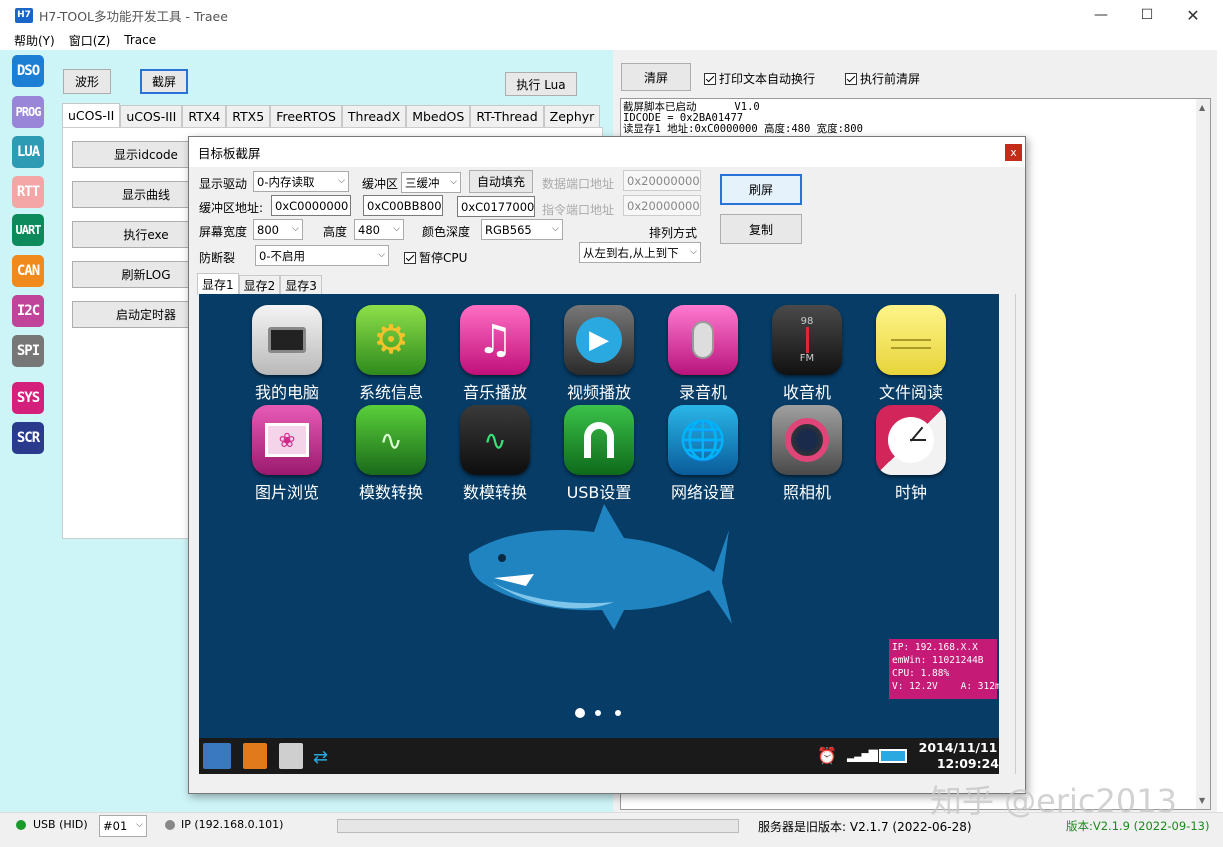  What do you see at coordinates (287, 340) in the screenshot?
I see `computer-icon` at bounding box center [287, 340].